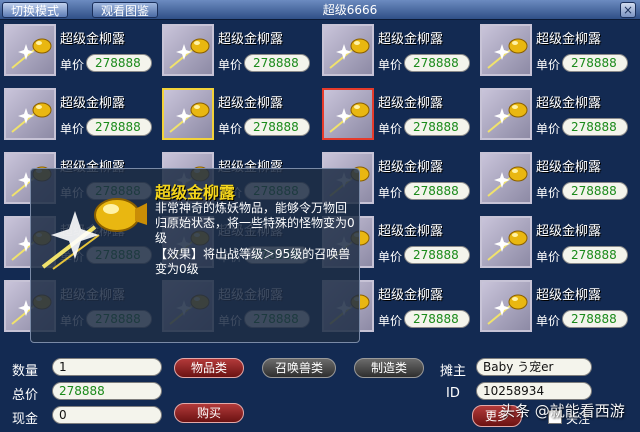 This screenshot has width=640, height=432. What do you see at coordinates (453, 393) in the screenshot?
I see `id-label: ID` at bounding box center [453, 393].